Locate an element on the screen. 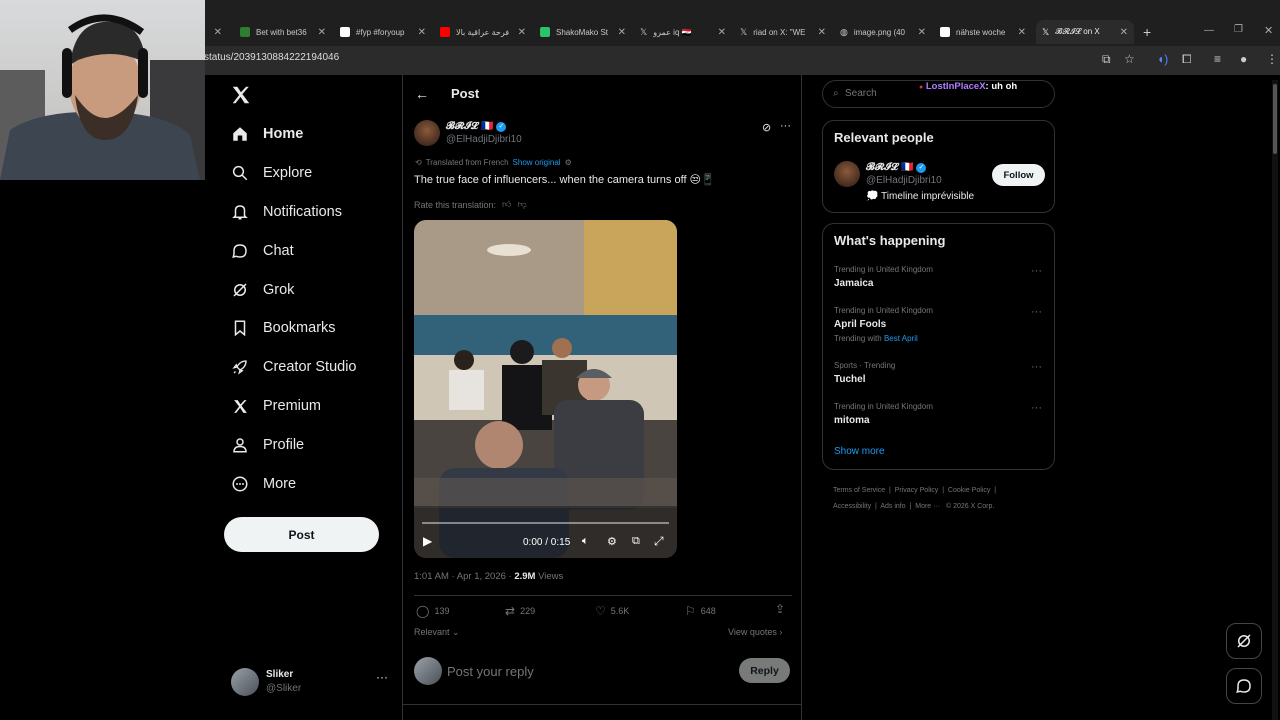 Image resolution: width=1280 pixels, height=720 pixels. back-arrow-icon: ← is located at coordinates (422, 94).